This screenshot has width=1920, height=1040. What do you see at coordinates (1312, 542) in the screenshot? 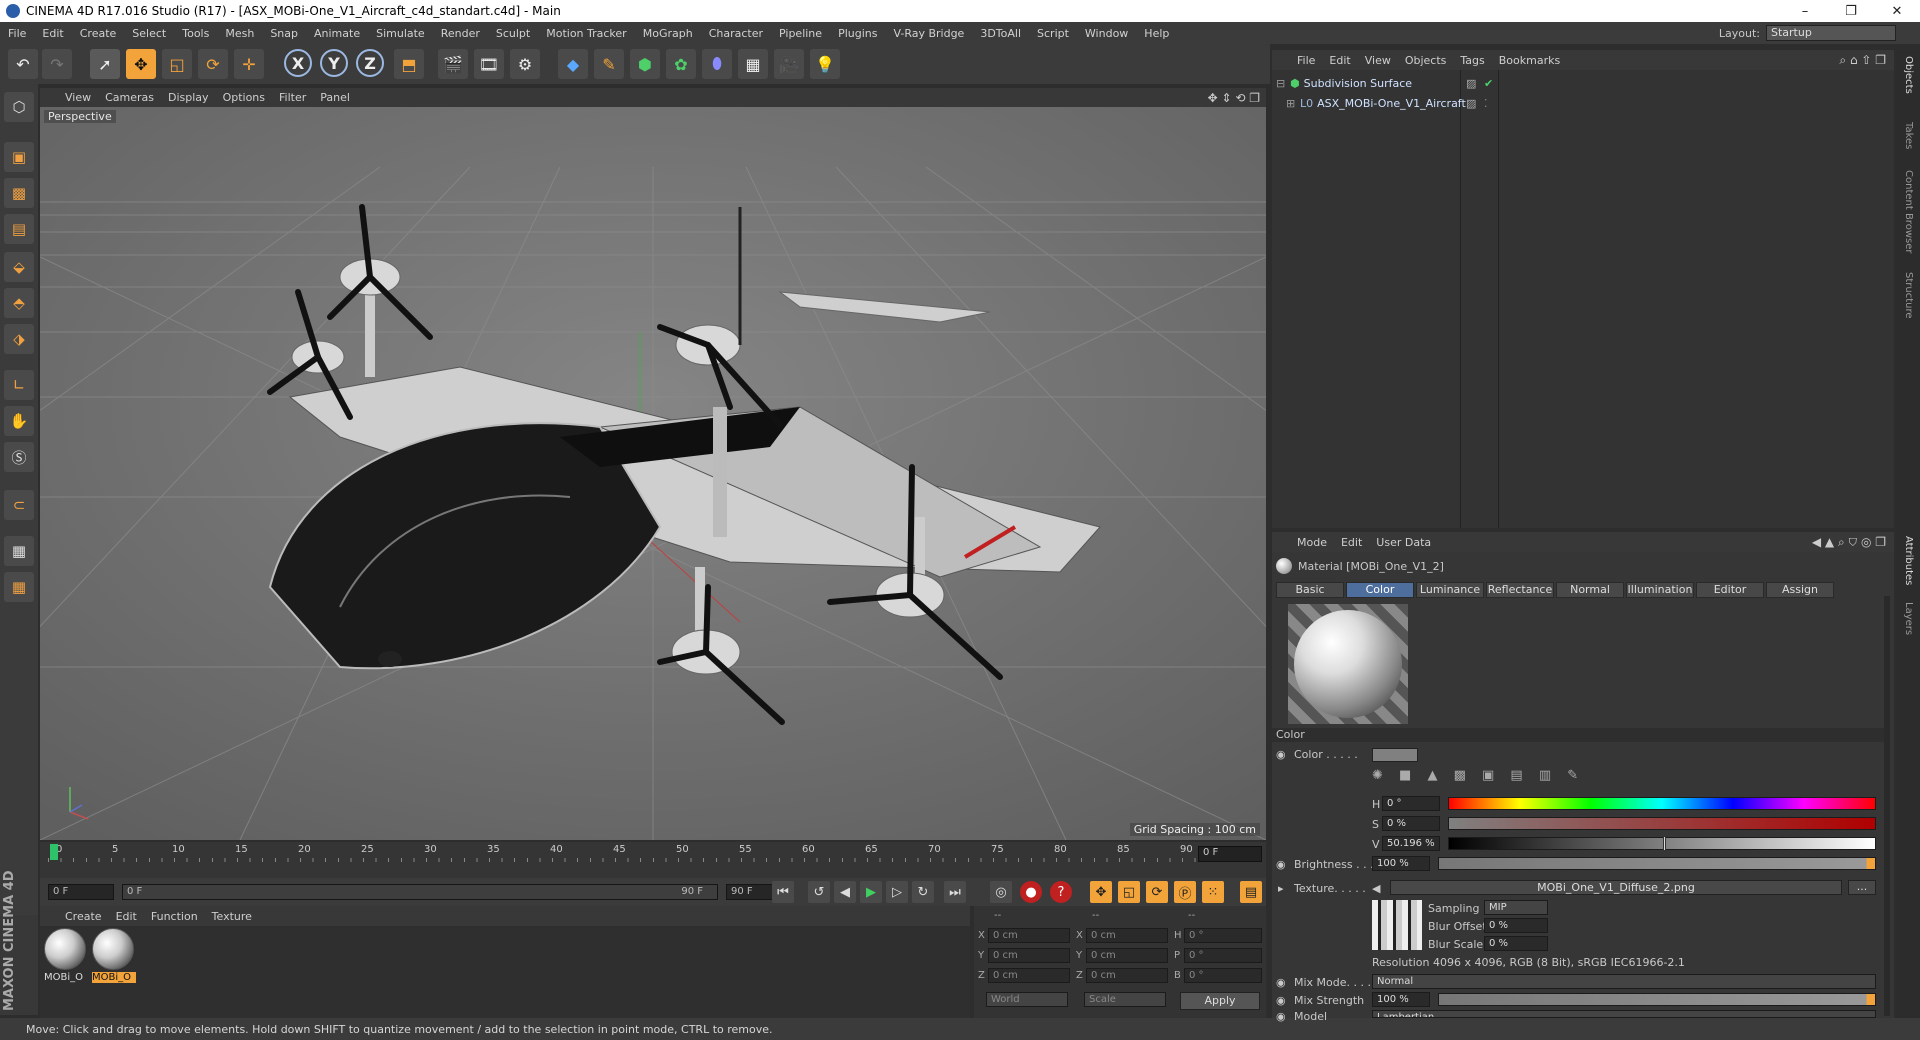
I see `attribute-menu-mode: Mode` at bounding box center [1312, 542].